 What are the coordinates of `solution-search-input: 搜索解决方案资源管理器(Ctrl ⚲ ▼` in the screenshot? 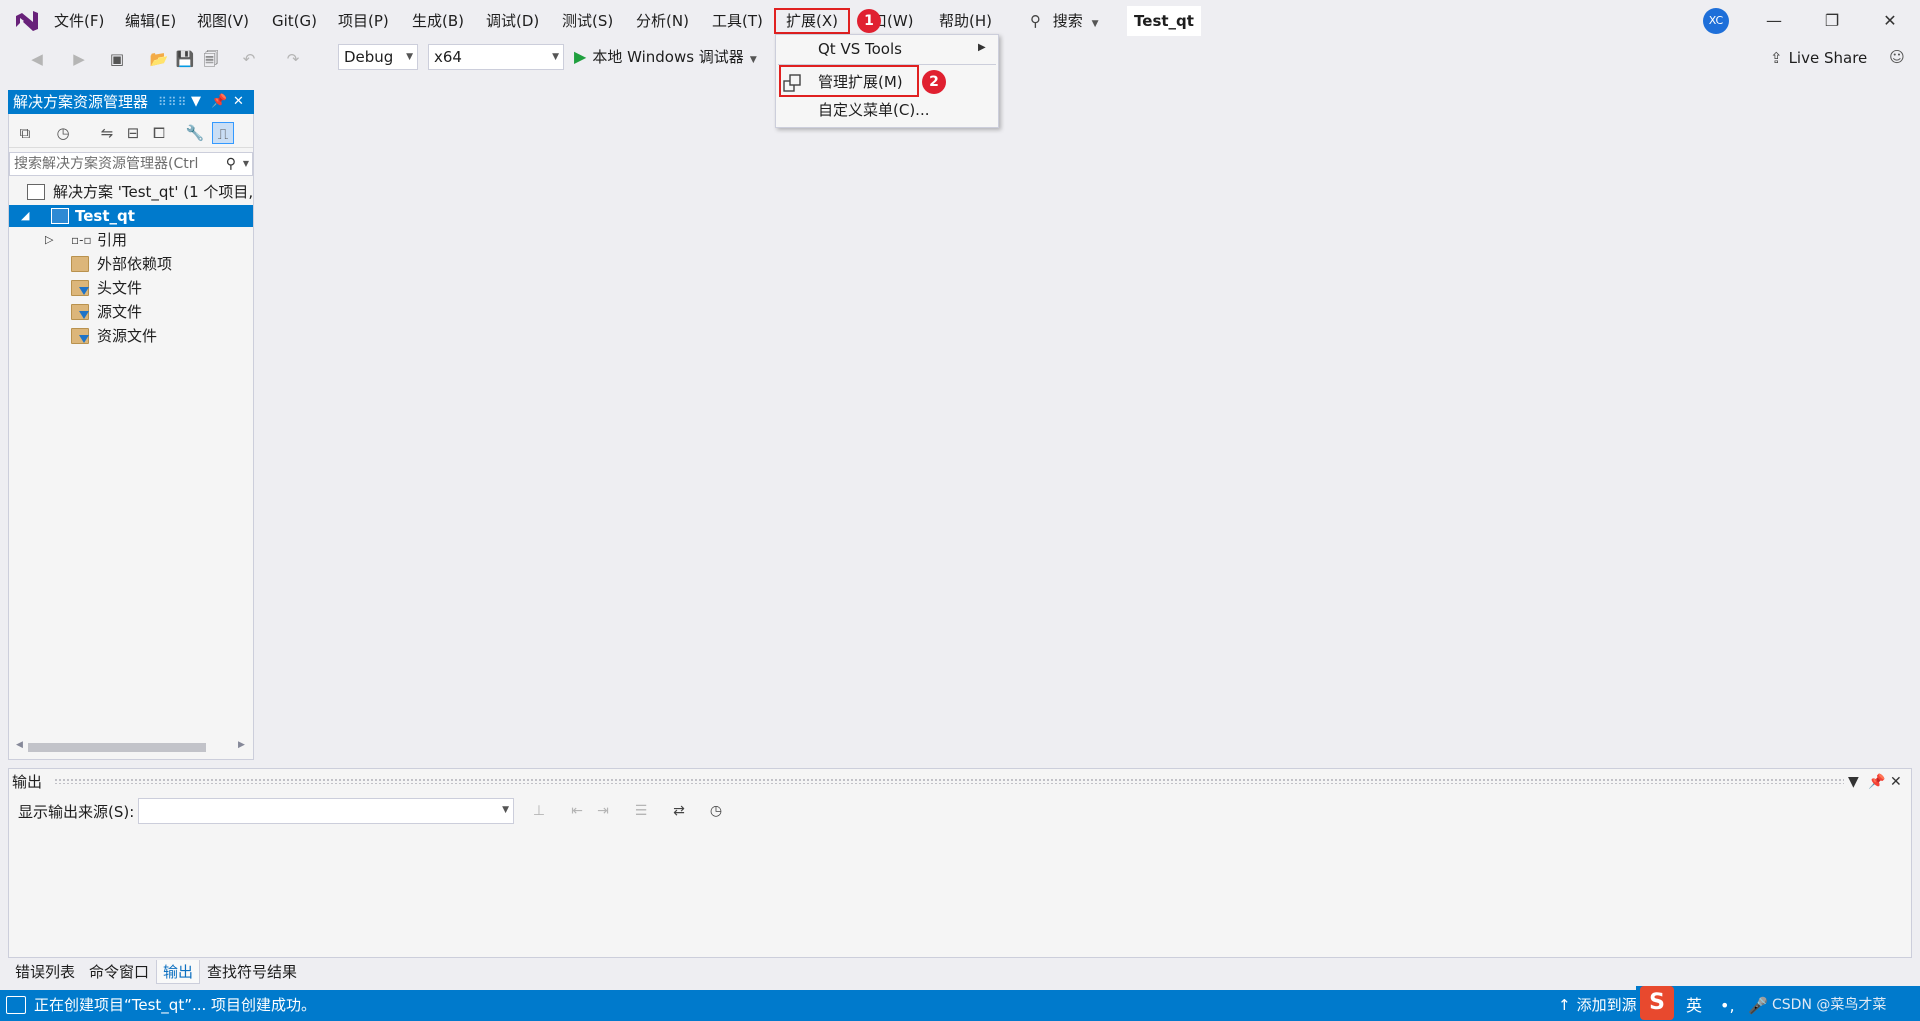 It's located at (131, 164).